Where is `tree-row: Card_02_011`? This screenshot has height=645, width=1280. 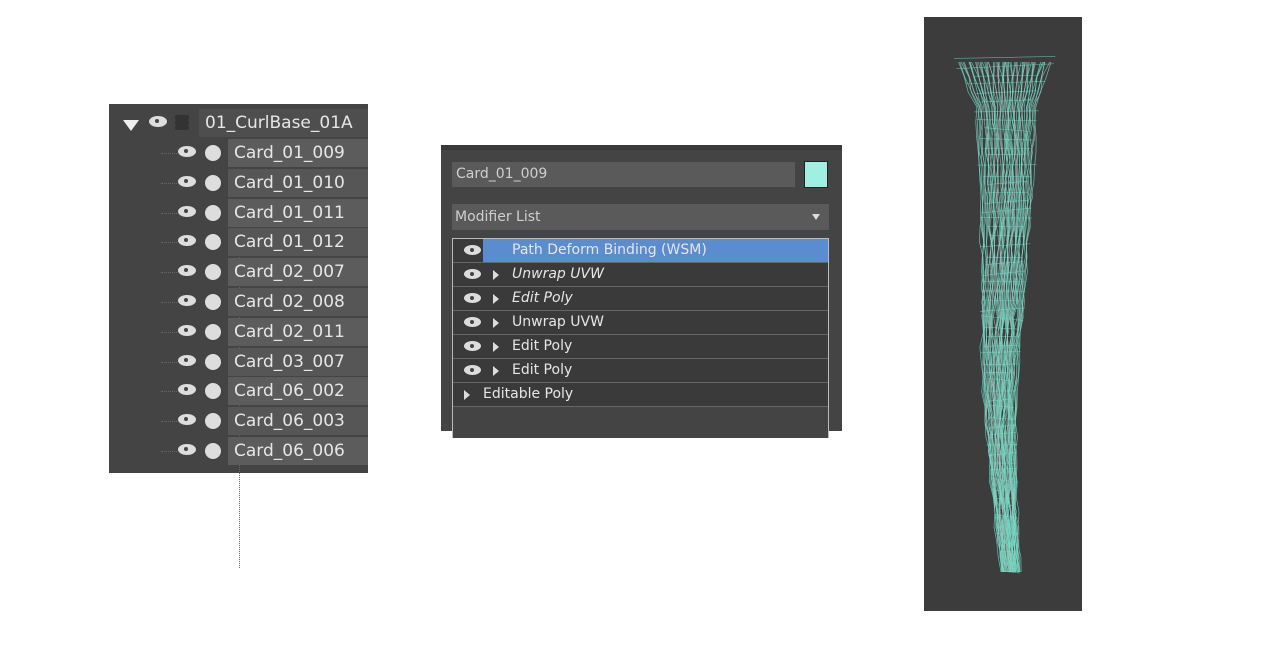
tree-row: Card_02_011 is located at coordinates (238, 332).